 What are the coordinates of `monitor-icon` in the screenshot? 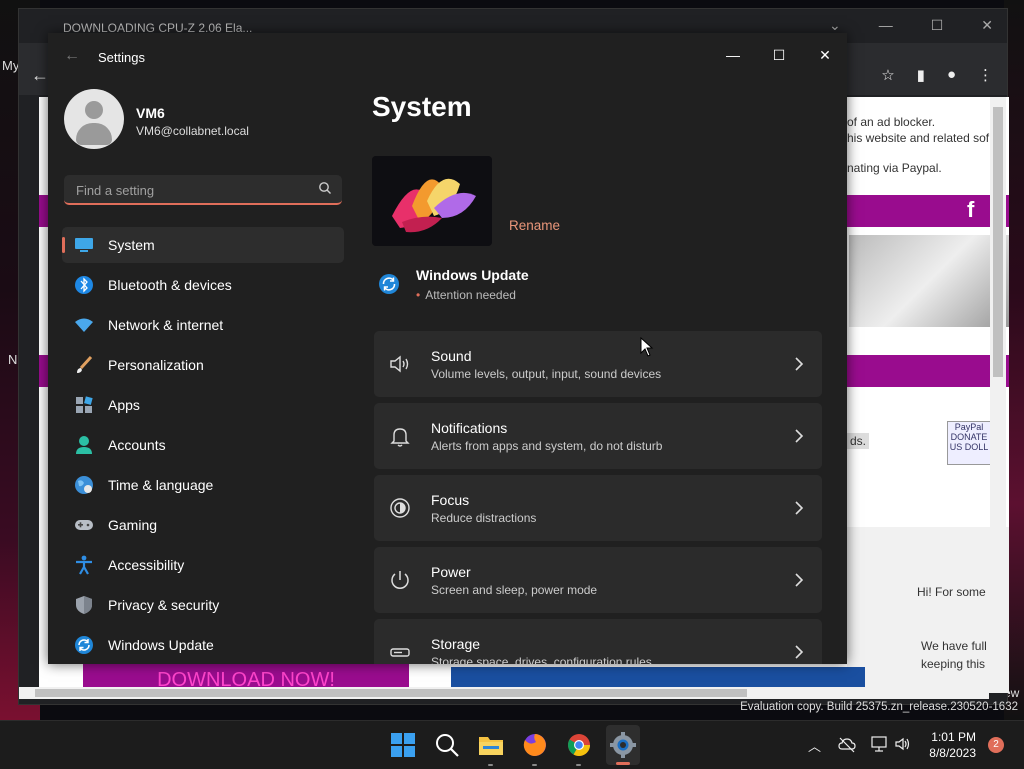 It's located at (84, 245).